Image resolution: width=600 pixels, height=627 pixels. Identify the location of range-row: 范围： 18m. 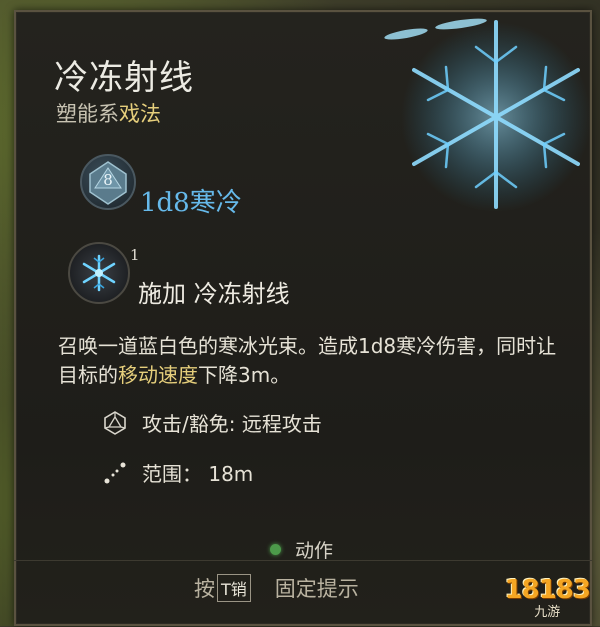
(177, 472).